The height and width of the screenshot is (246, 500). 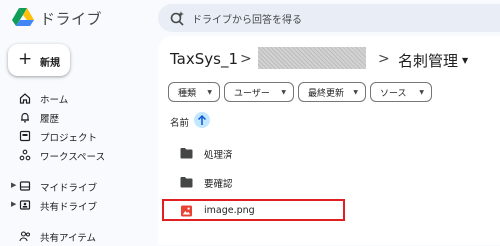 I want to click on sidebar-item-projects: プロジェクト, so click(x=75, y=137).